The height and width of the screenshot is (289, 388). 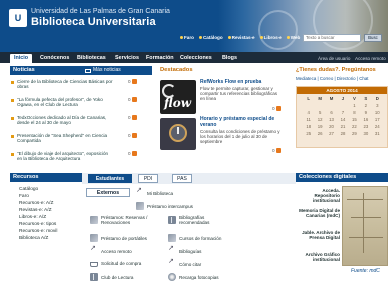 I want to click on ask-us-links: Mediateca | Correo | Directorio | Chat, so click(x=332, y=78).